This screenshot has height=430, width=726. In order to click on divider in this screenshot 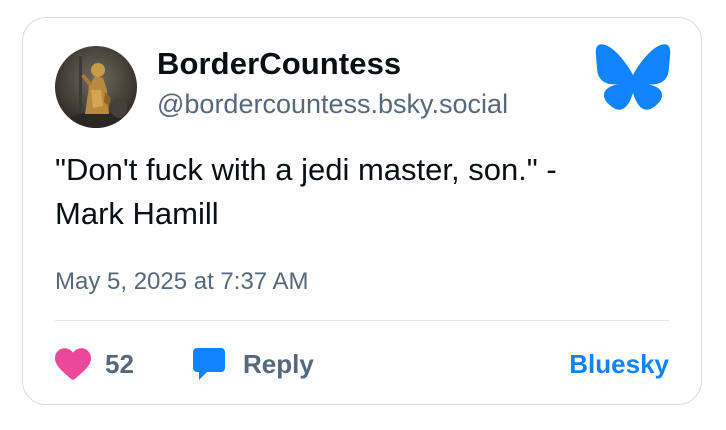, I will do `click(362, 320)`.